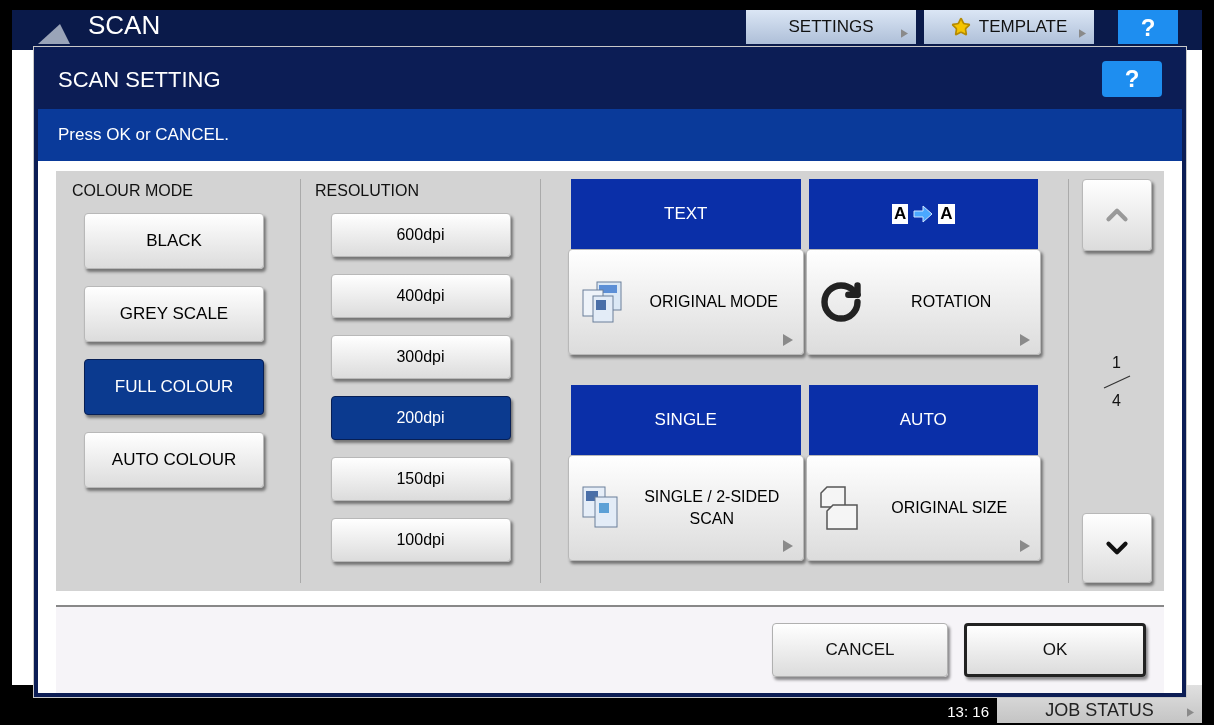  I want to click on slash-icon, so click(1116, 382).